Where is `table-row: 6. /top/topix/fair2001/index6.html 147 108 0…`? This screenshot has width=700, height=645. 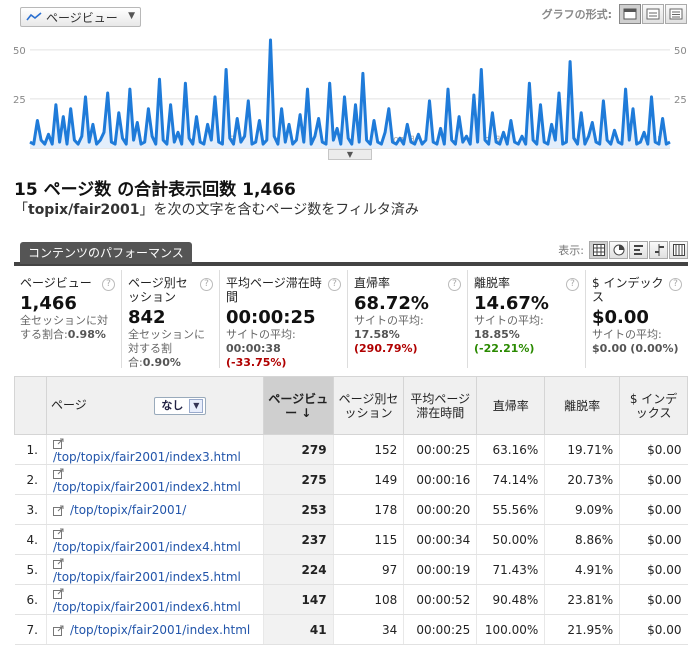
table-row: 6. /top/topix/fair2001/index6.html 147 108 0… is located at coordinates (351, 599).